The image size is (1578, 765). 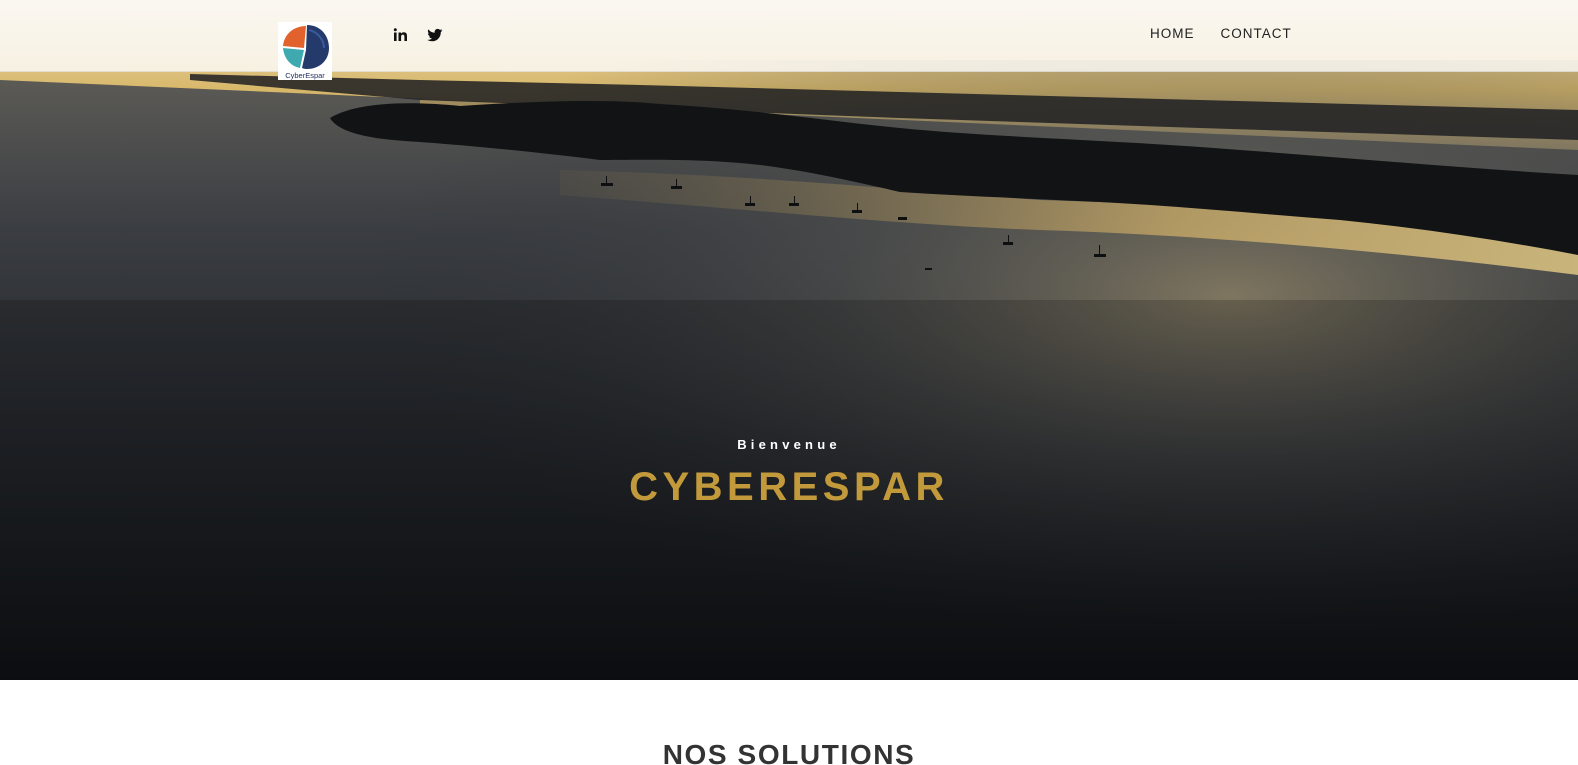 I want to click on linkedin-icon, so click(x=400, y=34).